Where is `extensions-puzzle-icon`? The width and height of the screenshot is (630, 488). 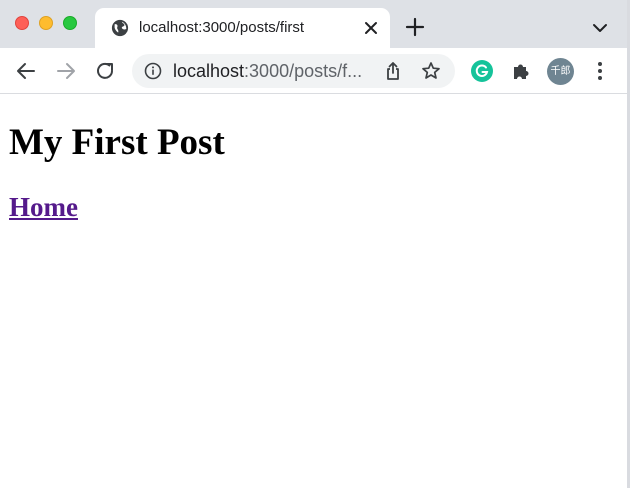 extensions-puzzle-icon is located at coordinates (521, 71).